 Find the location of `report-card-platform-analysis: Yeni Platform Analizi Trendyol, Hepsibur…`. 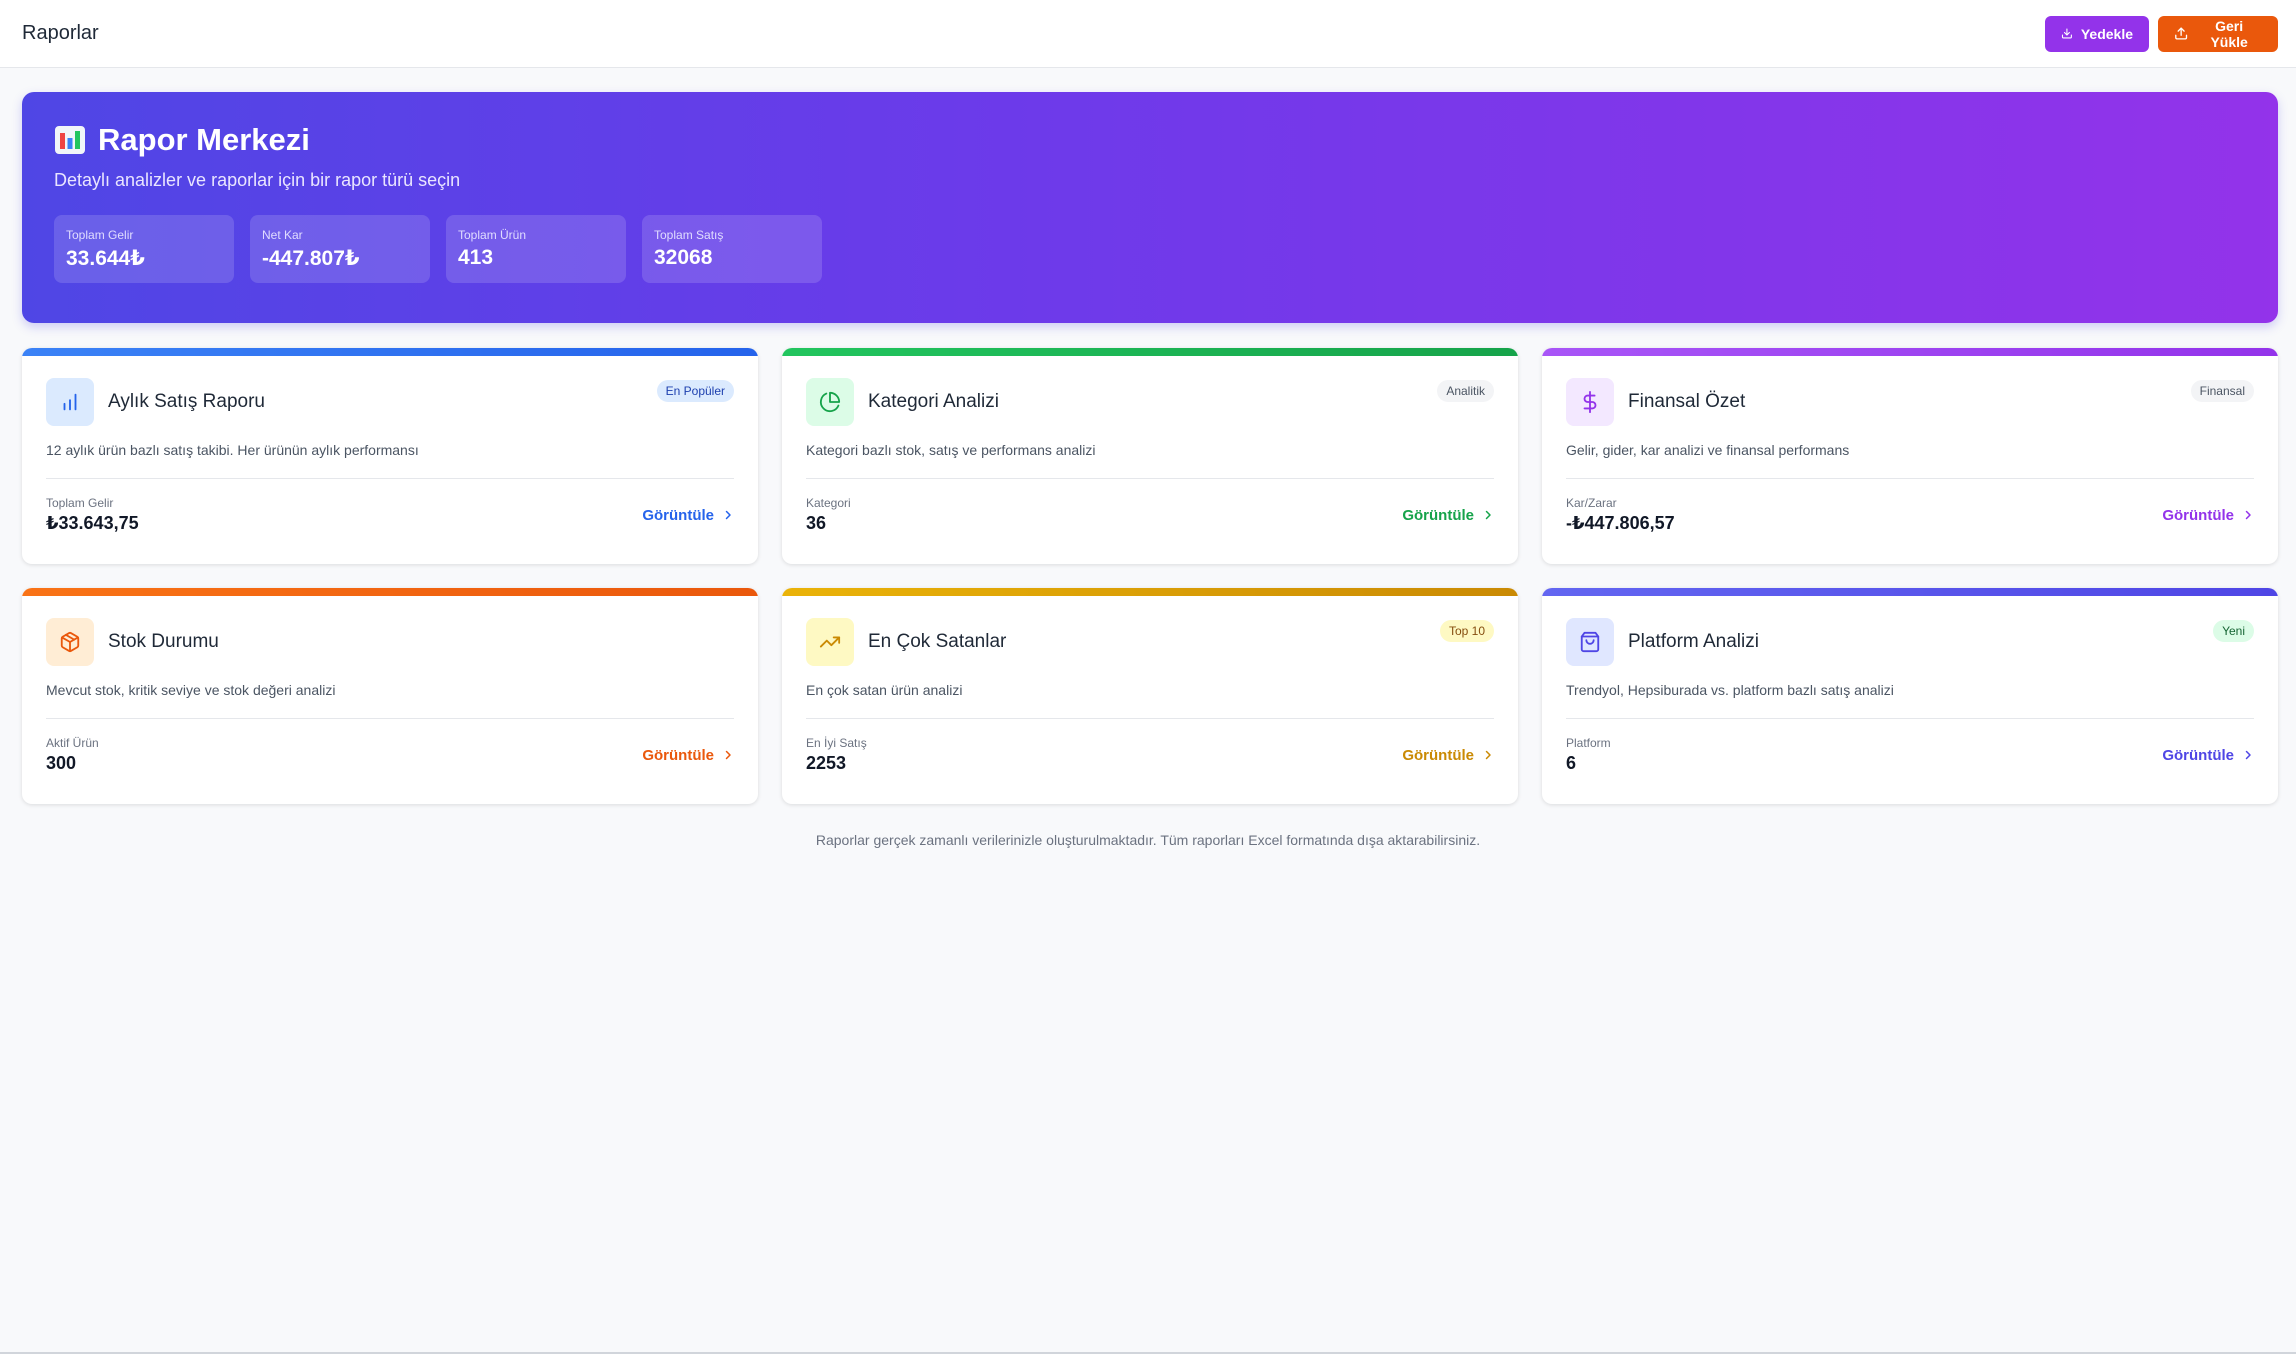

report-card-platform-analysis: Yeni Platform Analizi Trendyol, Hepsibur… is located at coordinates (1910, 696).